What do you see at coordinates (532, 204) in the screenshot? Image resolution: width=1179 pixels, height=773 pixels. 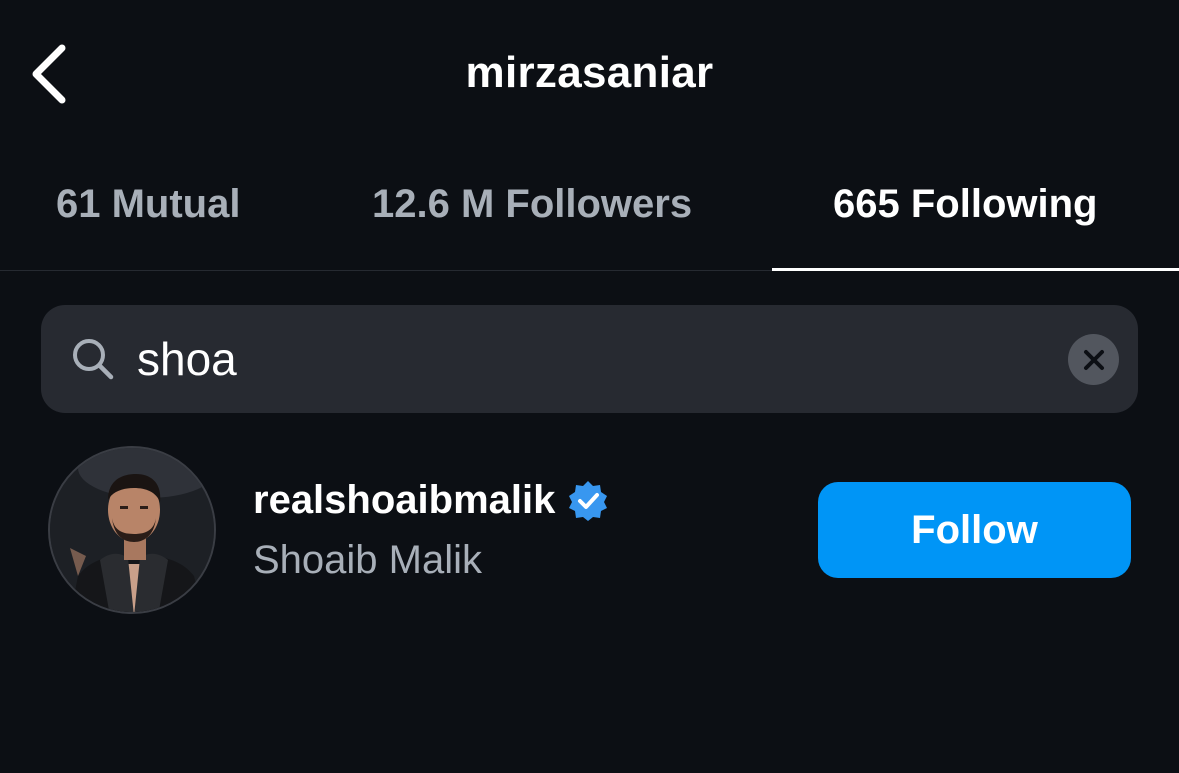 I see `tab-followers: 12.6 M Followers` at bounding box center [532, 204].